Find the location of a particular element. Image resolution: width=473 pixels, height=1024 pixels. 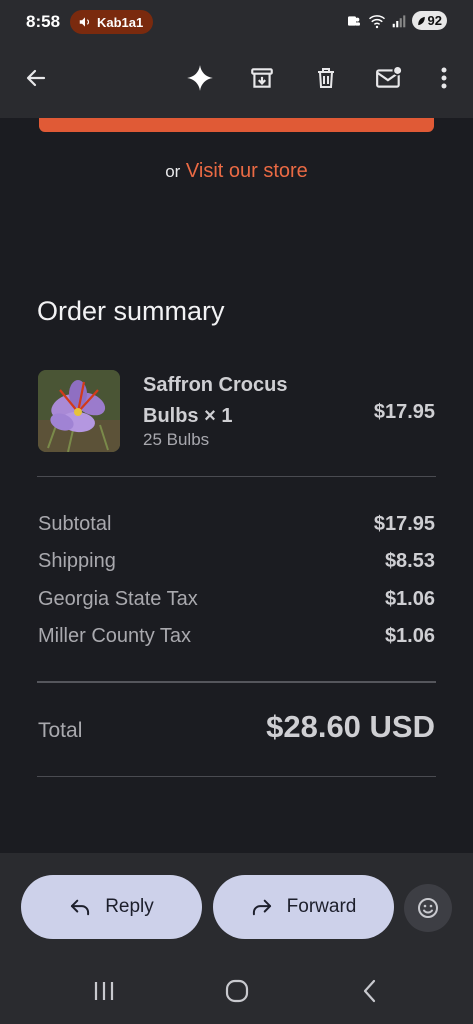

trash-icon is located at coordinates (326, 78).